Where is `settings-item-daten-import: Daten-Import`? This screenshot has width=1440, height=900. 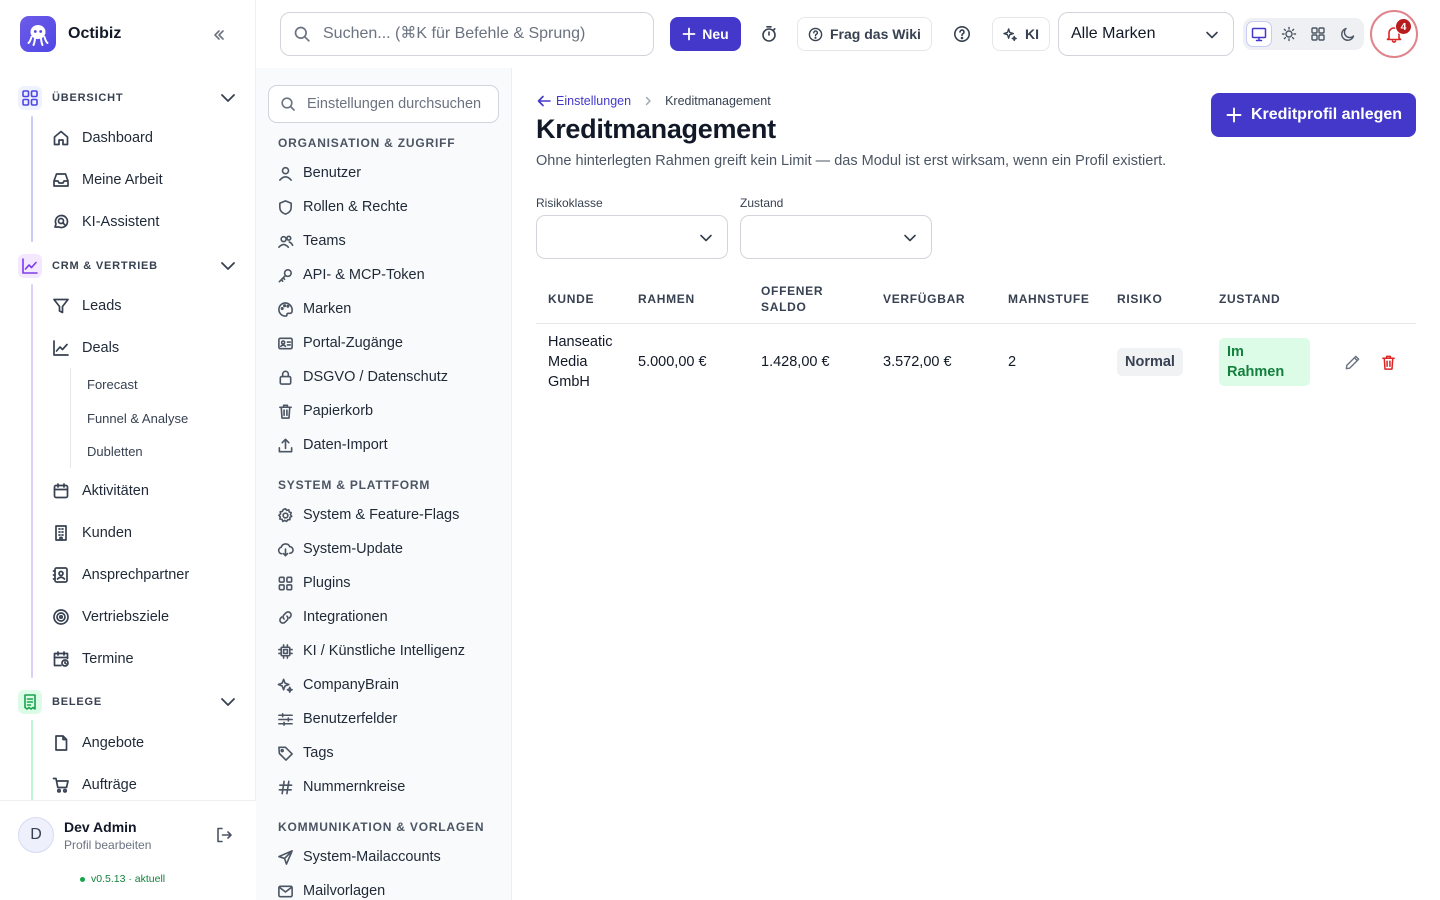 settings-item-daten-import: Daten-Import is located at coordinates (389, 445).